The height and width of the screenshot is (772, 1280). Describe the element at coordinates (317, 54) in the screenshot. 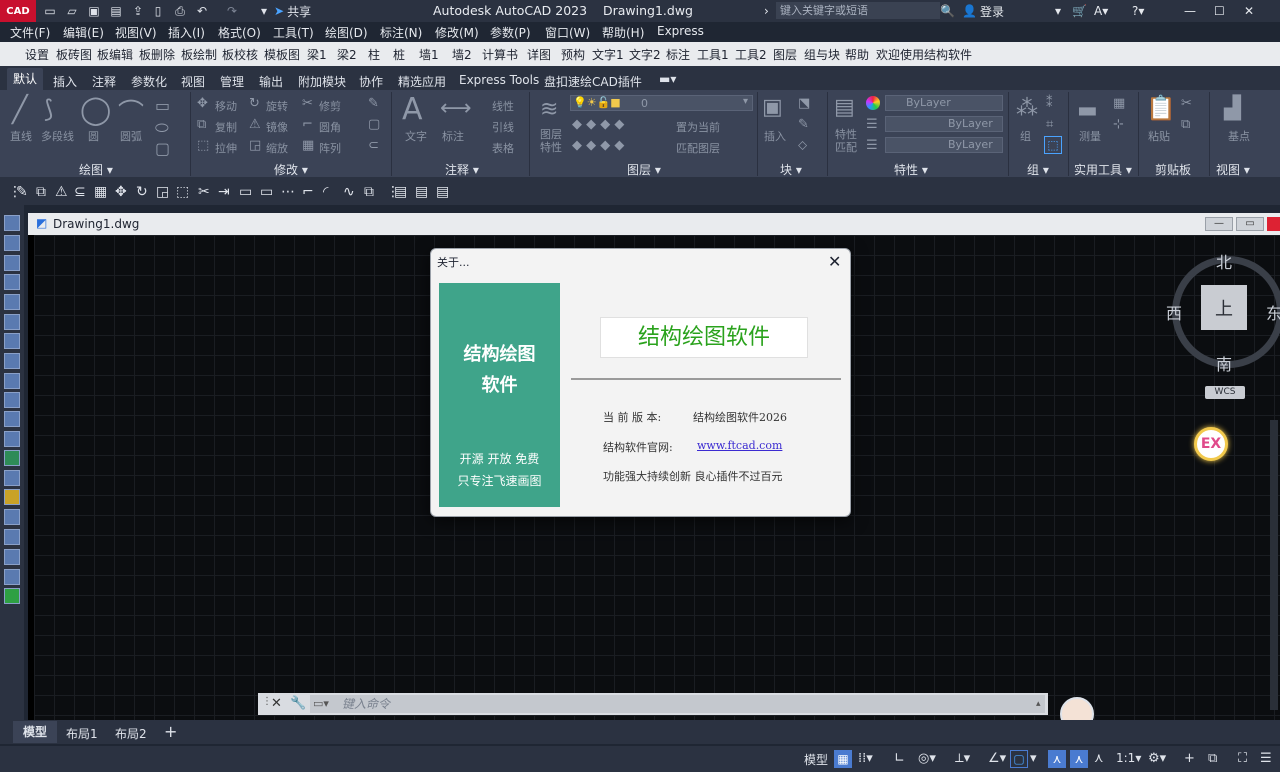

I see `plugin-menu-beam1: 梁1` at that location.